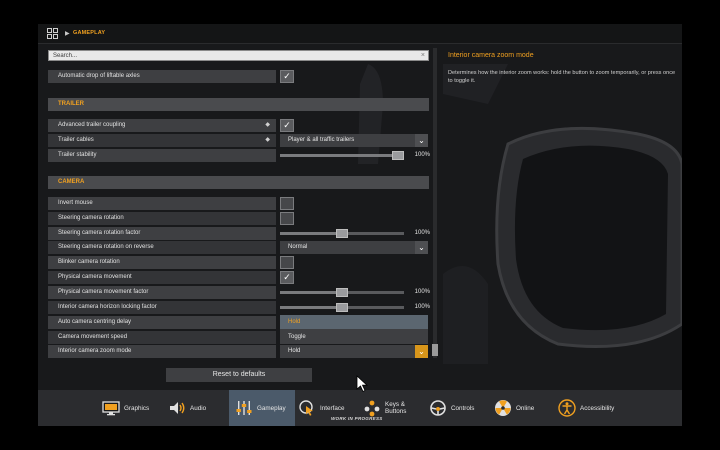 The height and width of the screenshot is (450, 720). Describe the element at coordinates (287, 262) in the screenshot. I see `blinker-rotation-checkbox` at that location.